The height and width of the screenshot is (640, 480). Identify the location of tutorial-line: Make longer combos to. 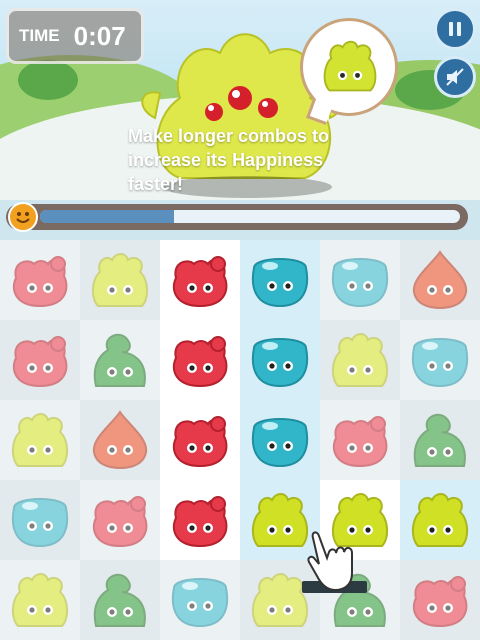
(229, 136).